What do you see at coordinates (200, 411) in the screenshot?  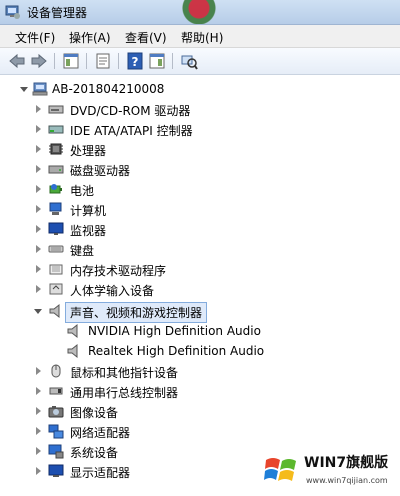 I see `tree-item-imaging: 图像设备` at bounding box center [200, 411].